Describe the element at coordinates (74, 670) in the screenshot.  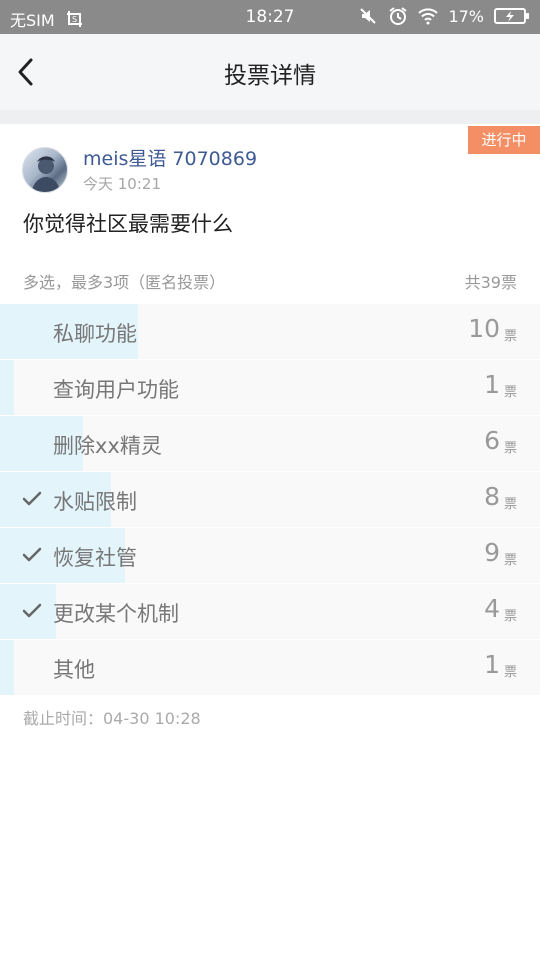
I see `option-label: 其他` at that location.